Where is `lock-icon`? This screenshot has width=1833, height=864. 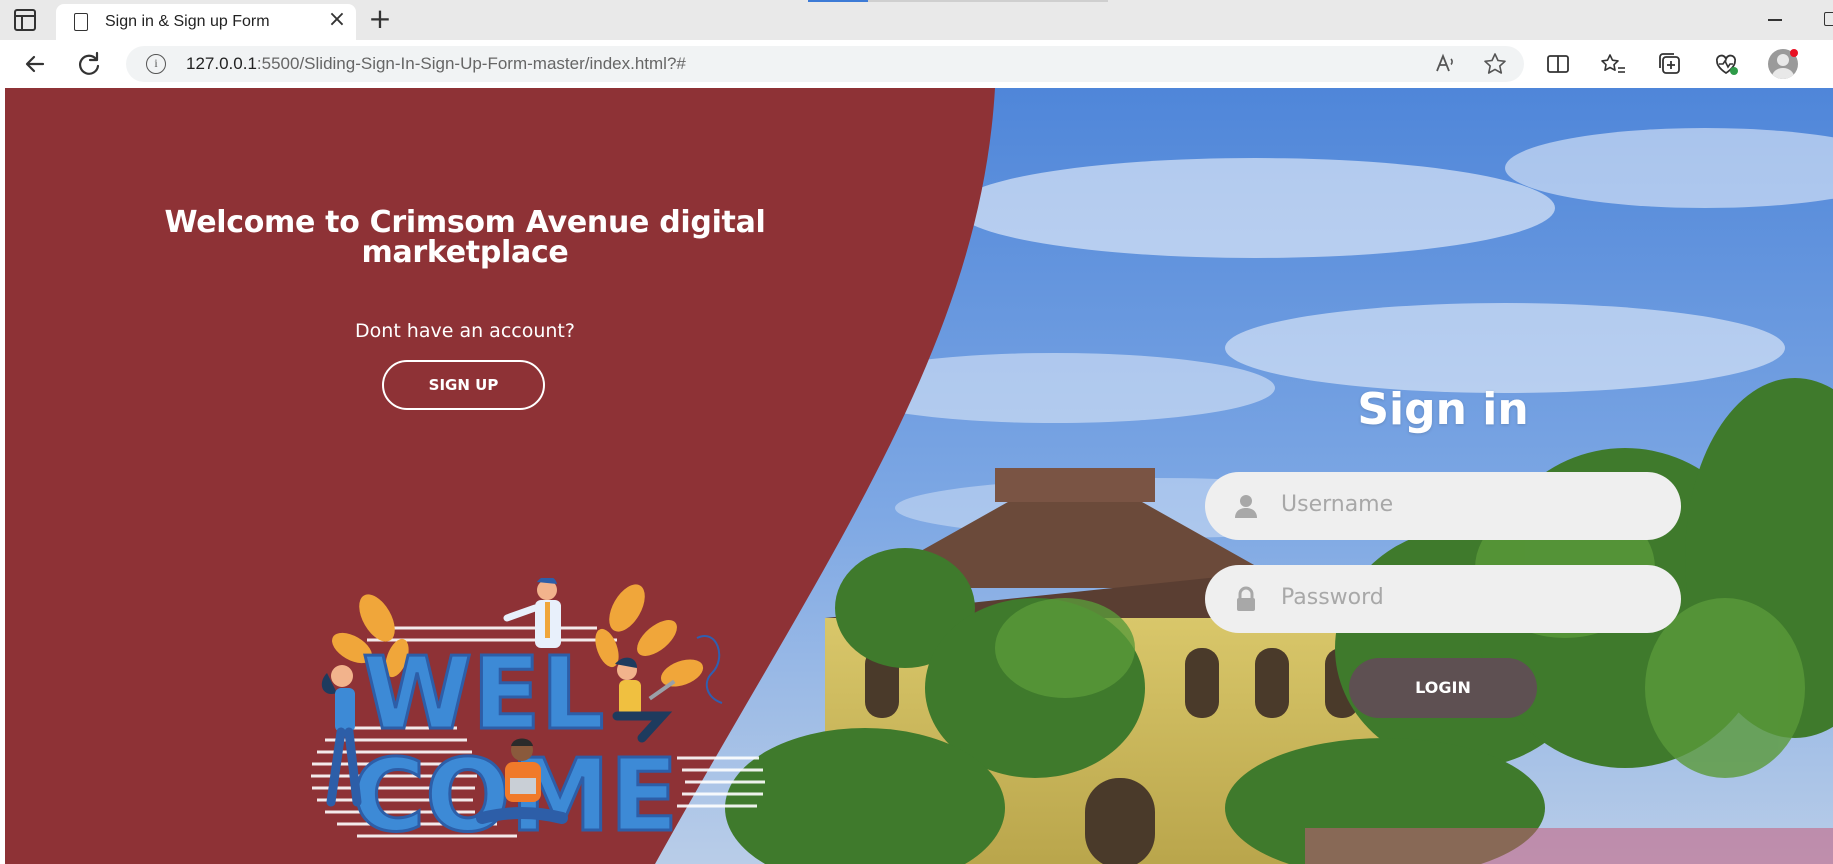 lock-icon is located at coordinates (1246, 598).